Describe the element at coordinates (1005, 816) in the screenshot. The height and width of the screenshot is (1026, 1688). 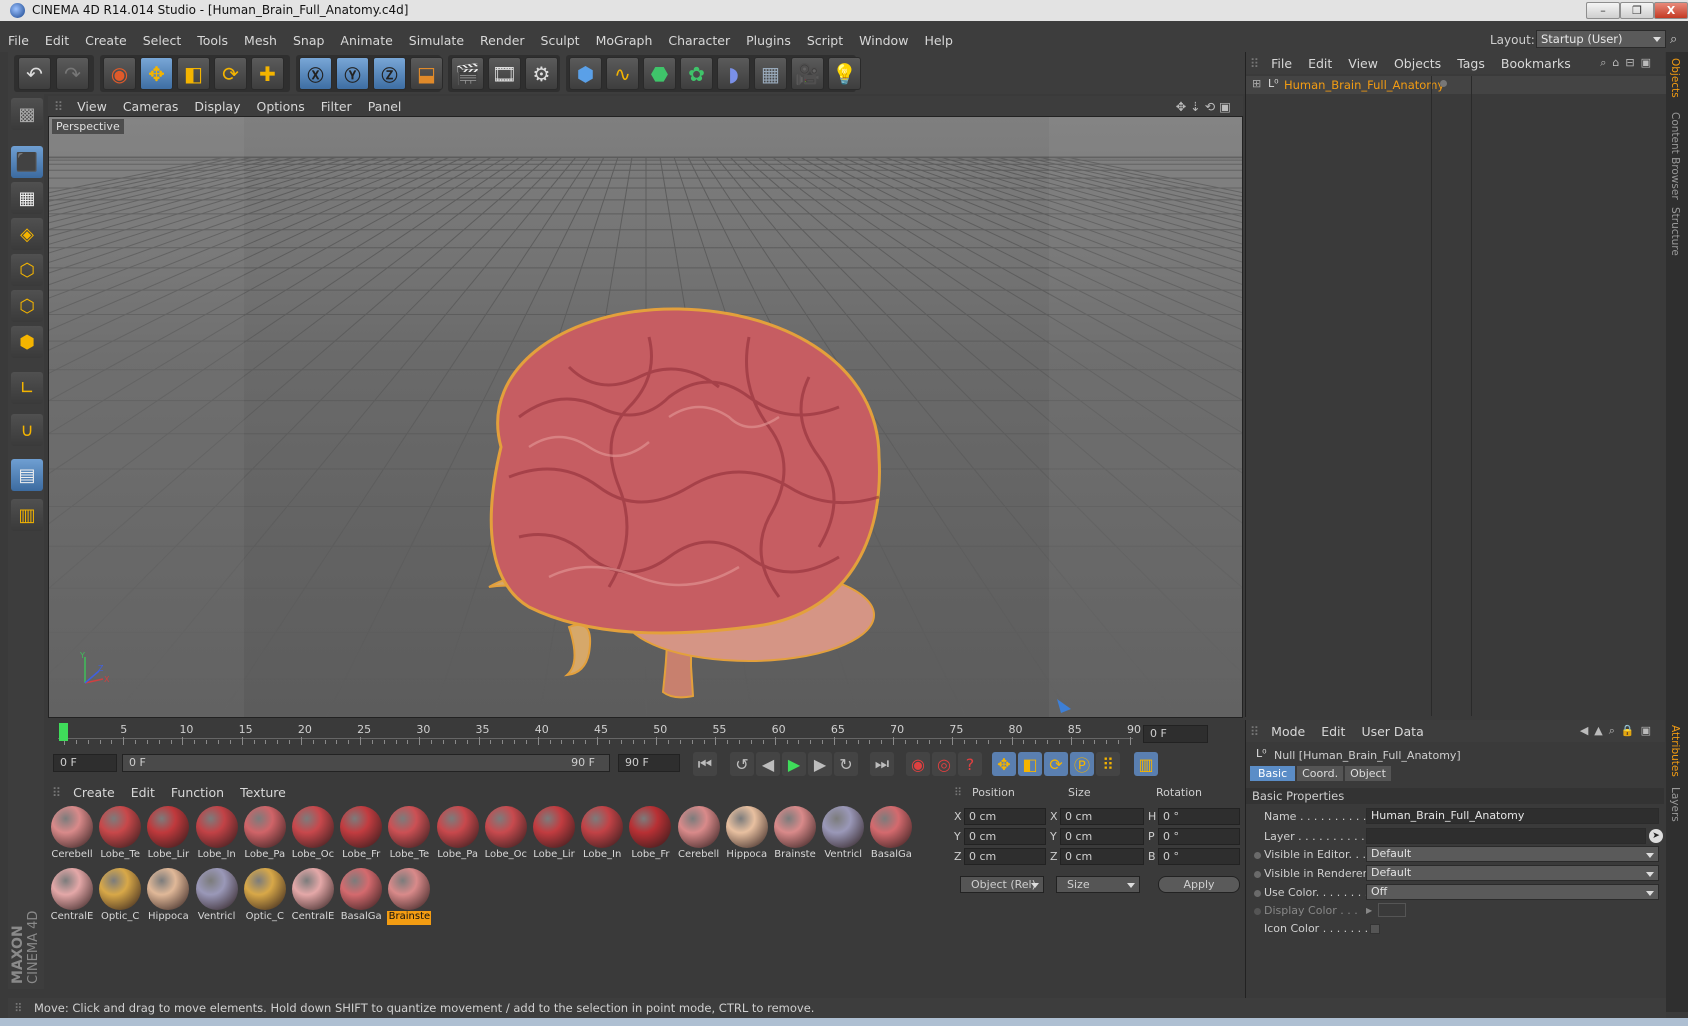
I see `pos-x-input: 0 cm` at that location.